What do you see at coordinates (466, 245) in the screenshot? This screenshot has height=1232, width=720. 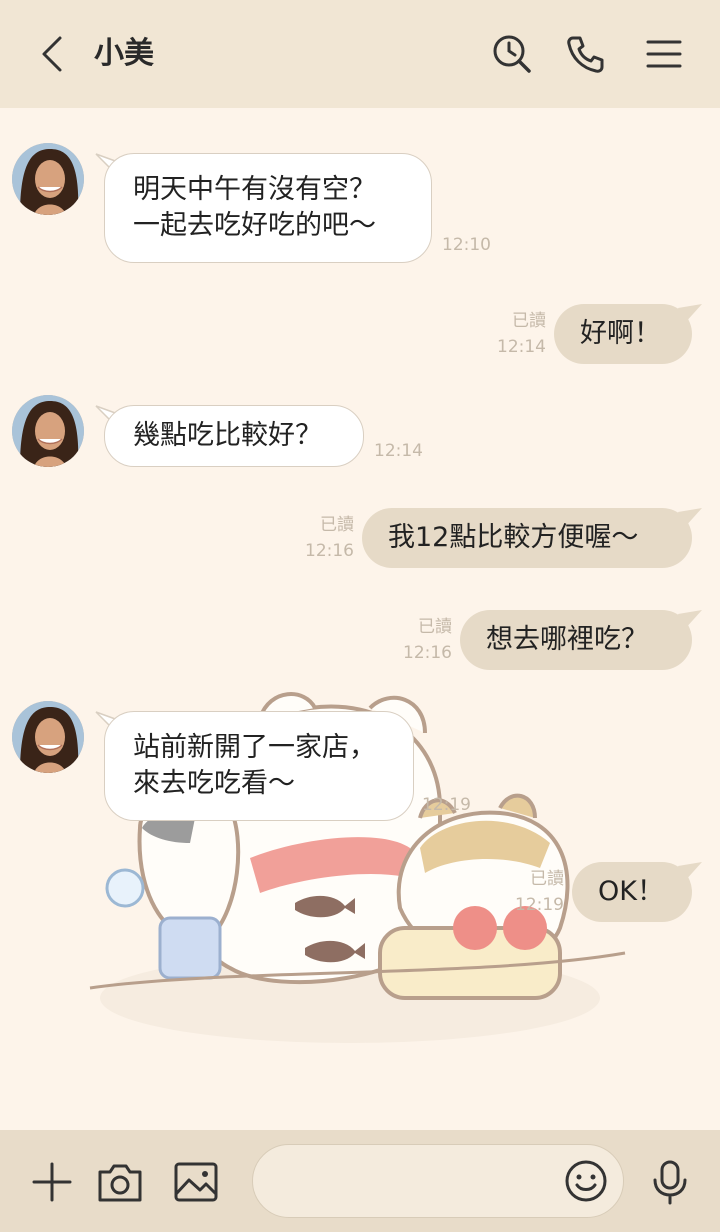 I see `message-time: 12:10` at bounding box center [466, 245].